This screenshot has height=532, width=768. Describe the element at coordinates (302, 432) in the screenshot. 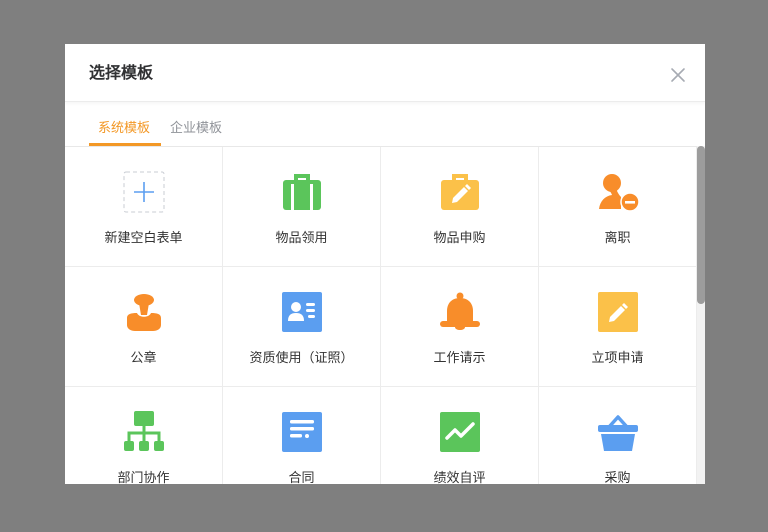

I see `document-icon` at that location.